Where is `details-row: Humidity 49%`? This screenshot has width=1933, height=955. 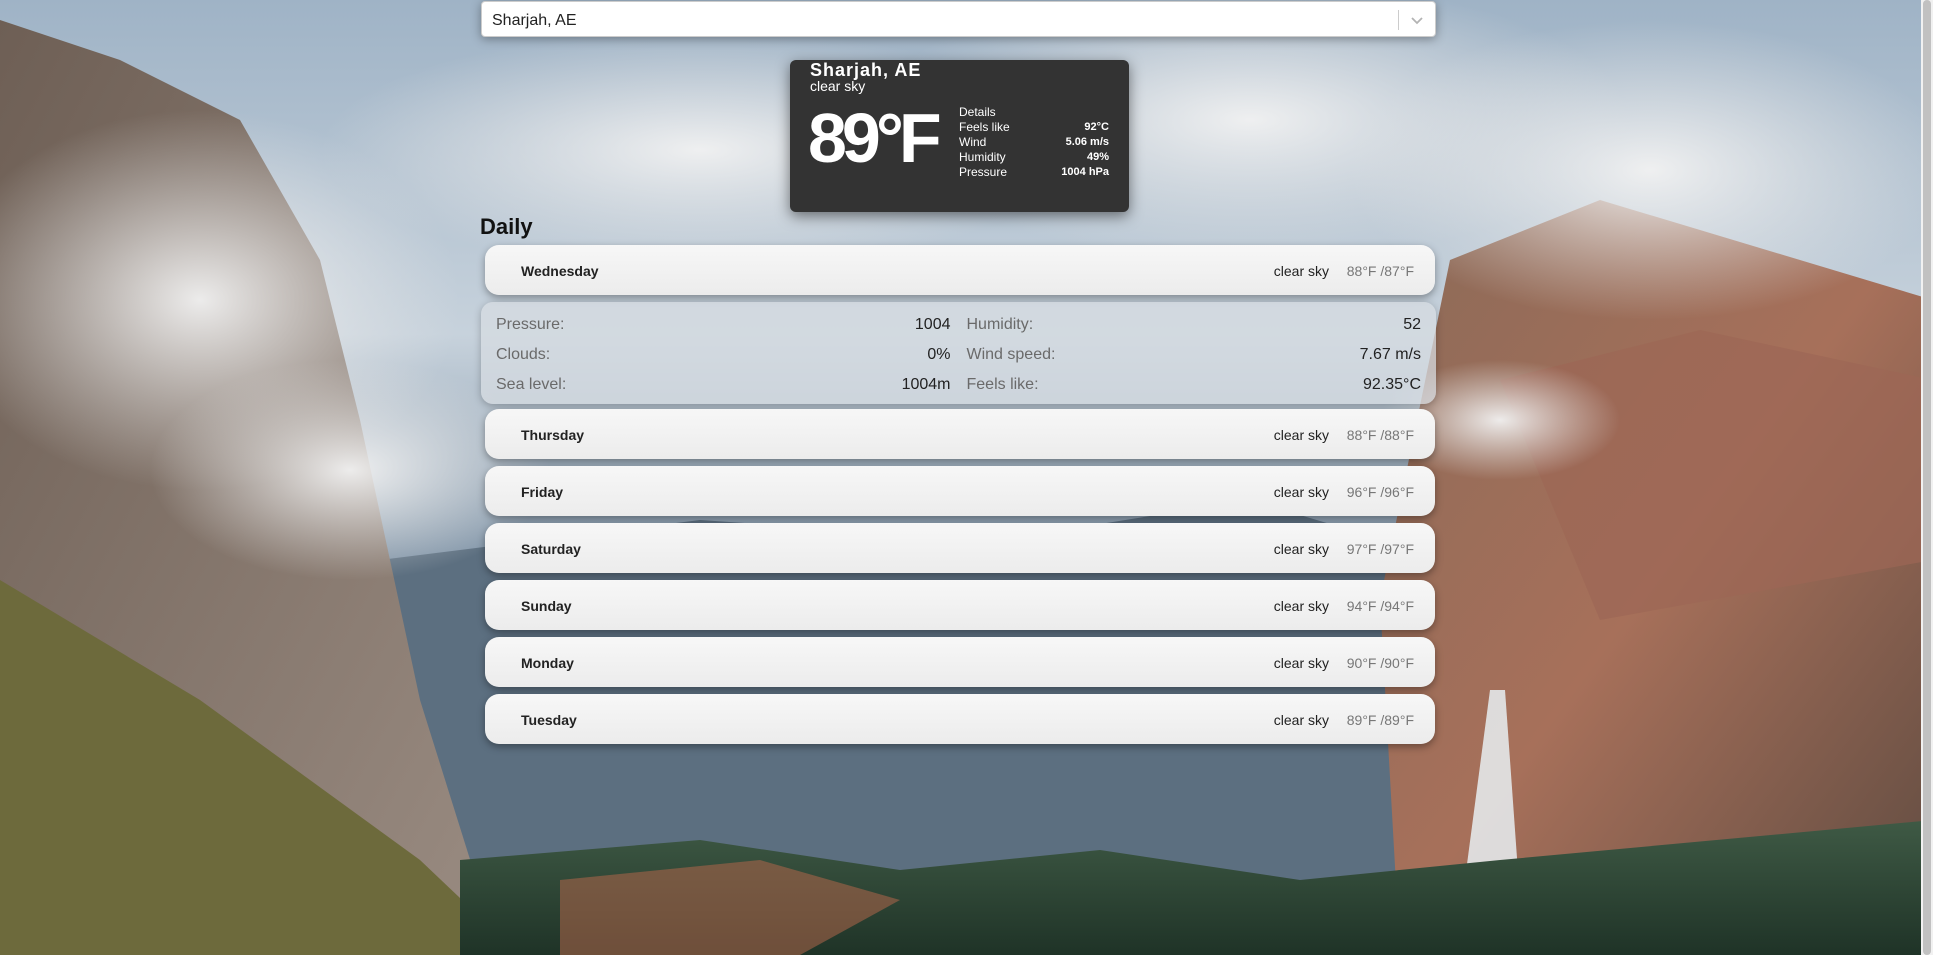 details-row: Humidity 49% is located at coordinates (1034, 157).